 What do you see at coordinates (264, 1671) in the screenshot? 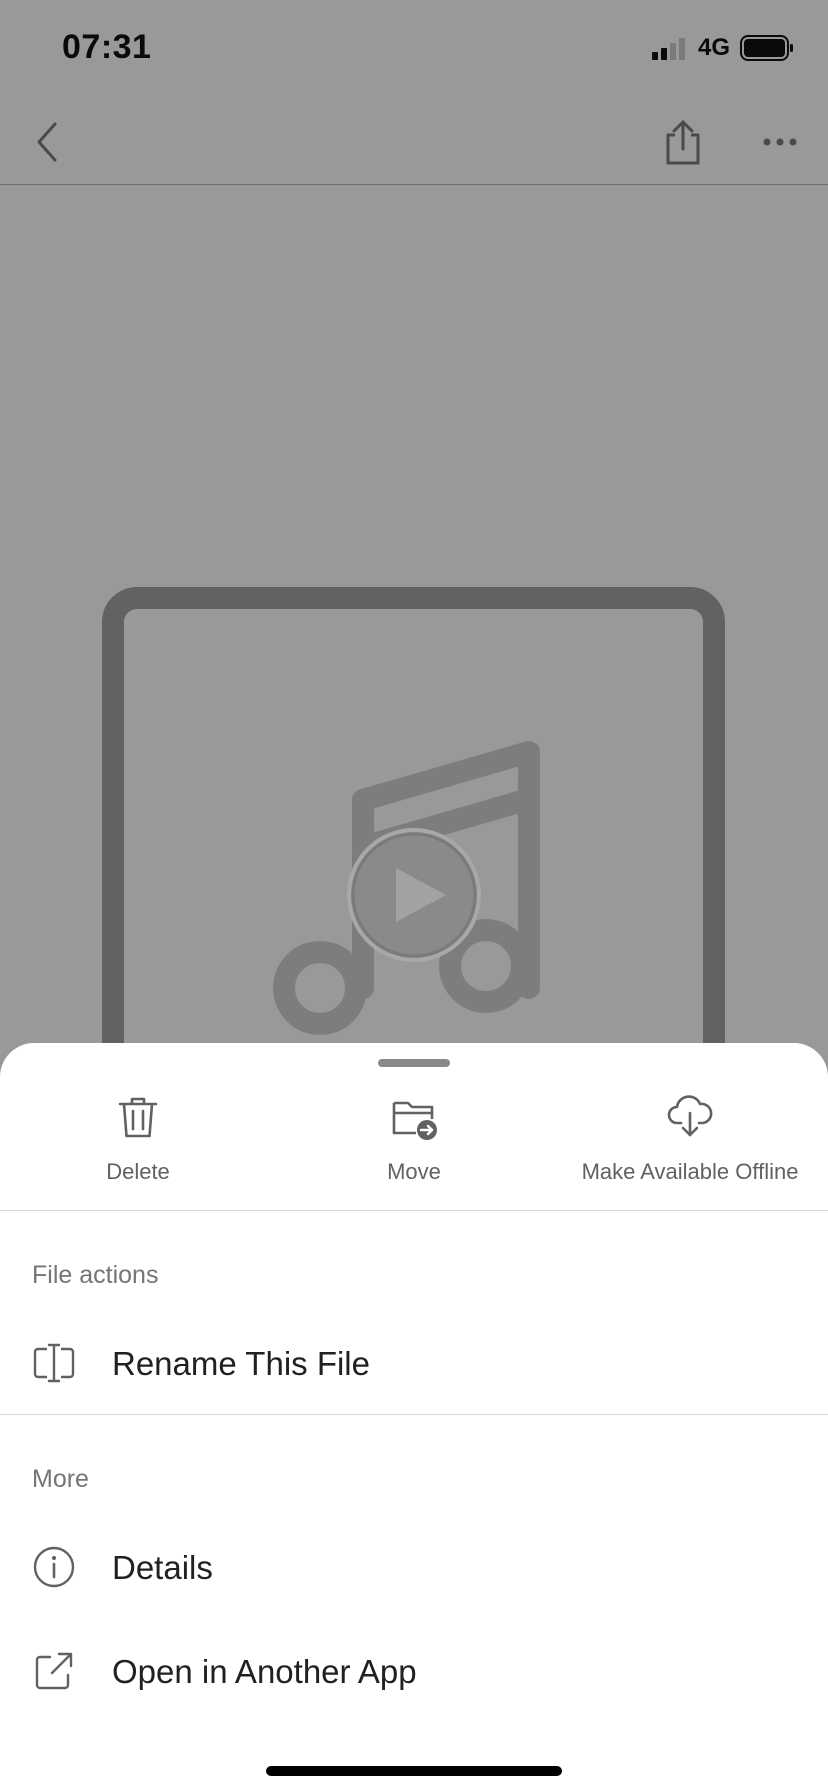
I see `open-in-another-app-label: Open in Another App` at bounding box center [264, 1671].